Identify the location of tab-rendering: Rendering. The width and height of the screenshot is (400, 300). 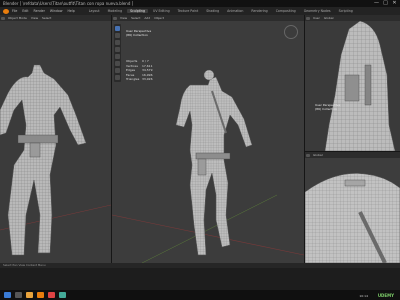
(259, 11).